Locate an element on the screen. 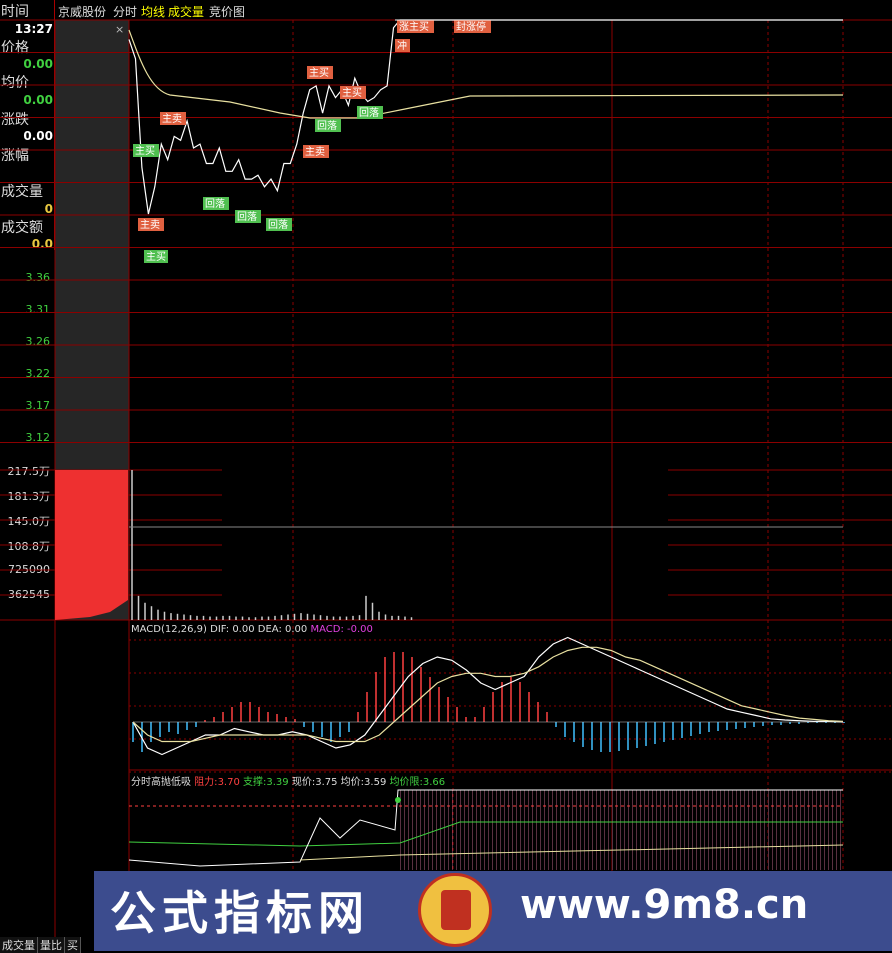 This screenshot has width=892, height=953. signal-tag-label: 涨主买 is located at coordinates (414, 27).